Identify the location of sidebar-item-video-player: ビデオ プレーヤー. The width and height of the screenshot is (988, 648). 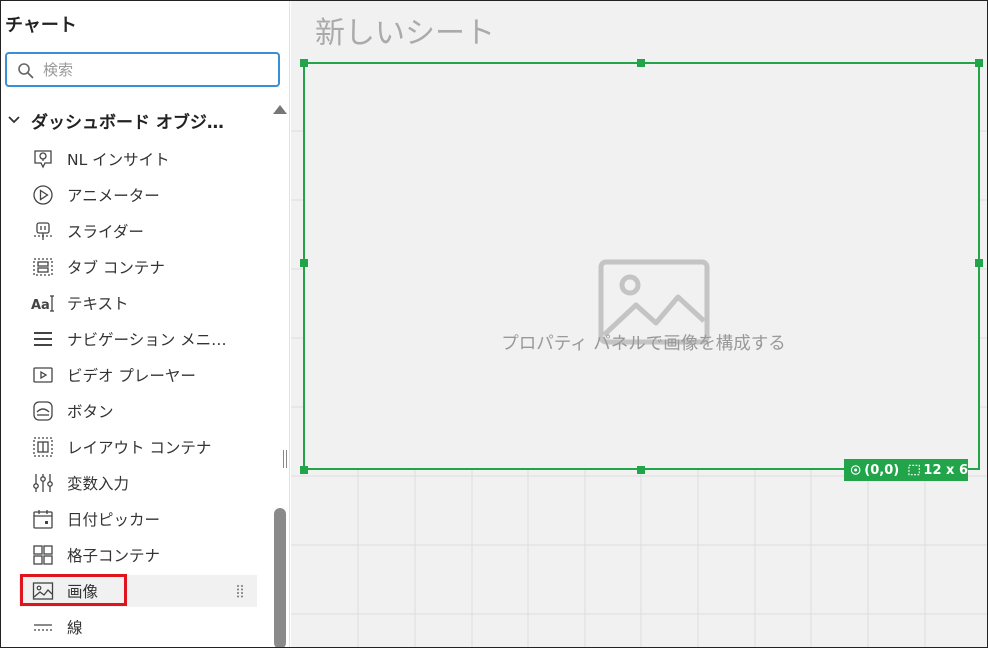
(138, 375).